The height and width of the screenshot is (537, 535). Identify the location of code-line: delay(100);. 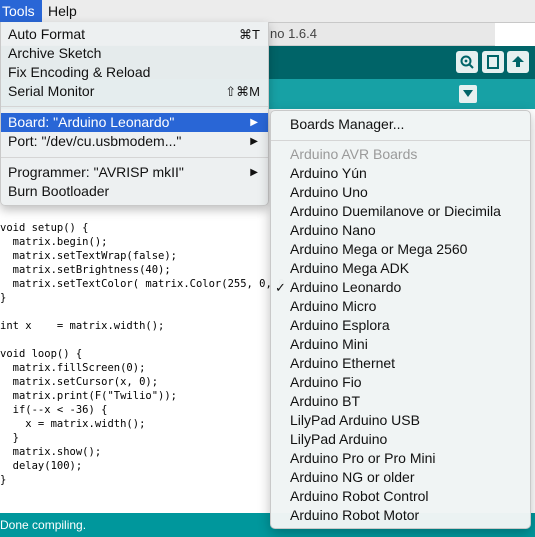
(41, 466).